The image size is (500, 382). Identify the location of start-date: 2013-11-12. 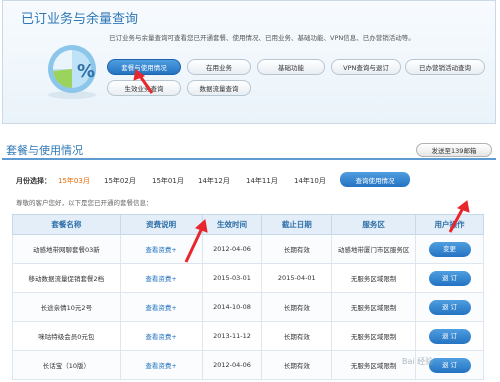
(232, 336).